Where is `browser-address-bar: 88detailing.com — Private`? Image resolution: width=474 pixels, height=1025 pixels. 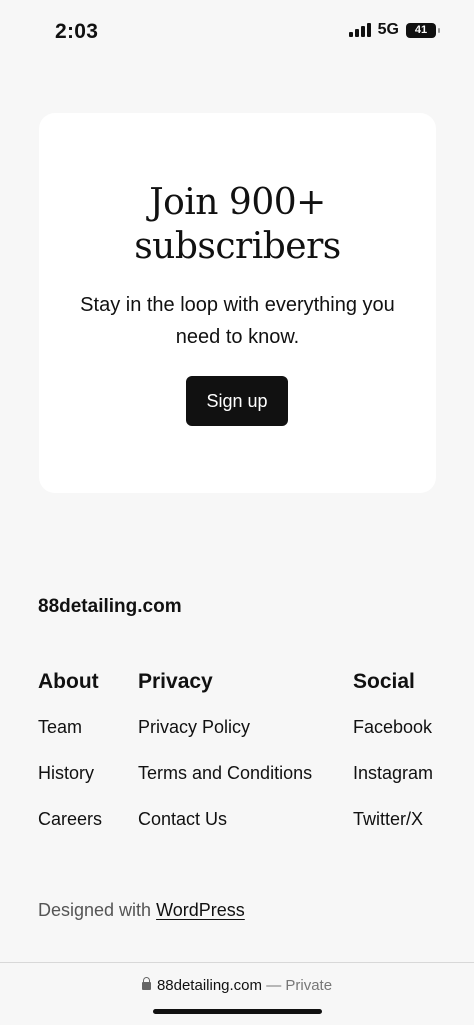 browser-address-bar: 88detailing.com — Private is located at coordinates (237, 993).